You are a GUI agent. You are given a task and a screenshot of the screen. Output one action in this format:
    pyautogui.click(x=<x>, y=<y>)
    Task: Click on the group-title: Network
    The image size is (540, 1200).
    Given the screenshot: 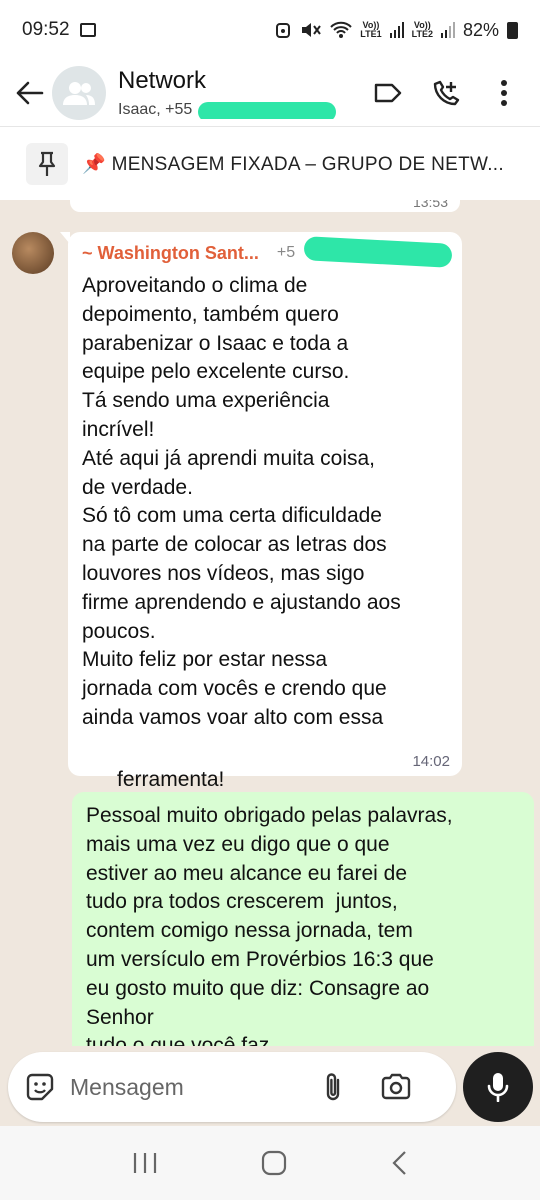 What is the action you would take?
    pyautogui.click(x=162, y=80)
    